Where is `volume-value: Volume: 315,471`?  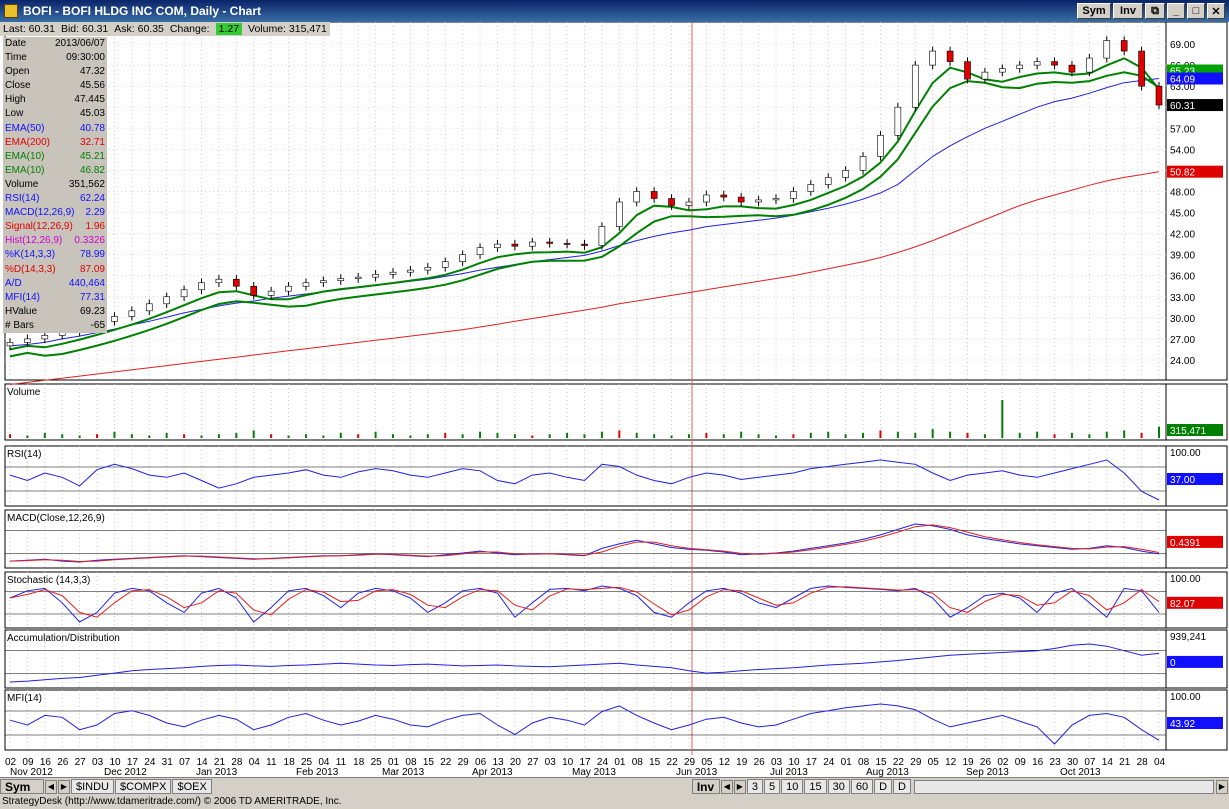 volume-value: Volume: 315,471 is located at coordinates (287, 29).